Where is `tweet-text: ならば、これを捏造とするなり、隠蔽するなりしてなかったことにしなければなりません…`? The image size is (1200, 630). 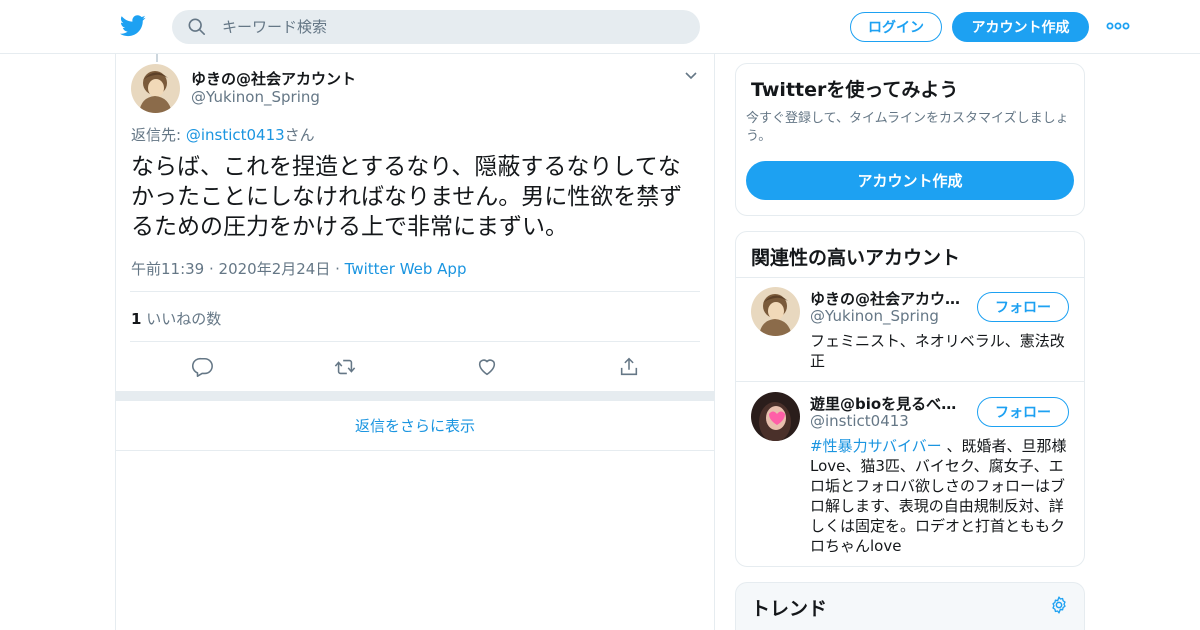 tweet-text: ならば、これを捏造とするなり、隠蔽するなりしてなかったことにしなければなりません… is located at coordinates (407, 197).